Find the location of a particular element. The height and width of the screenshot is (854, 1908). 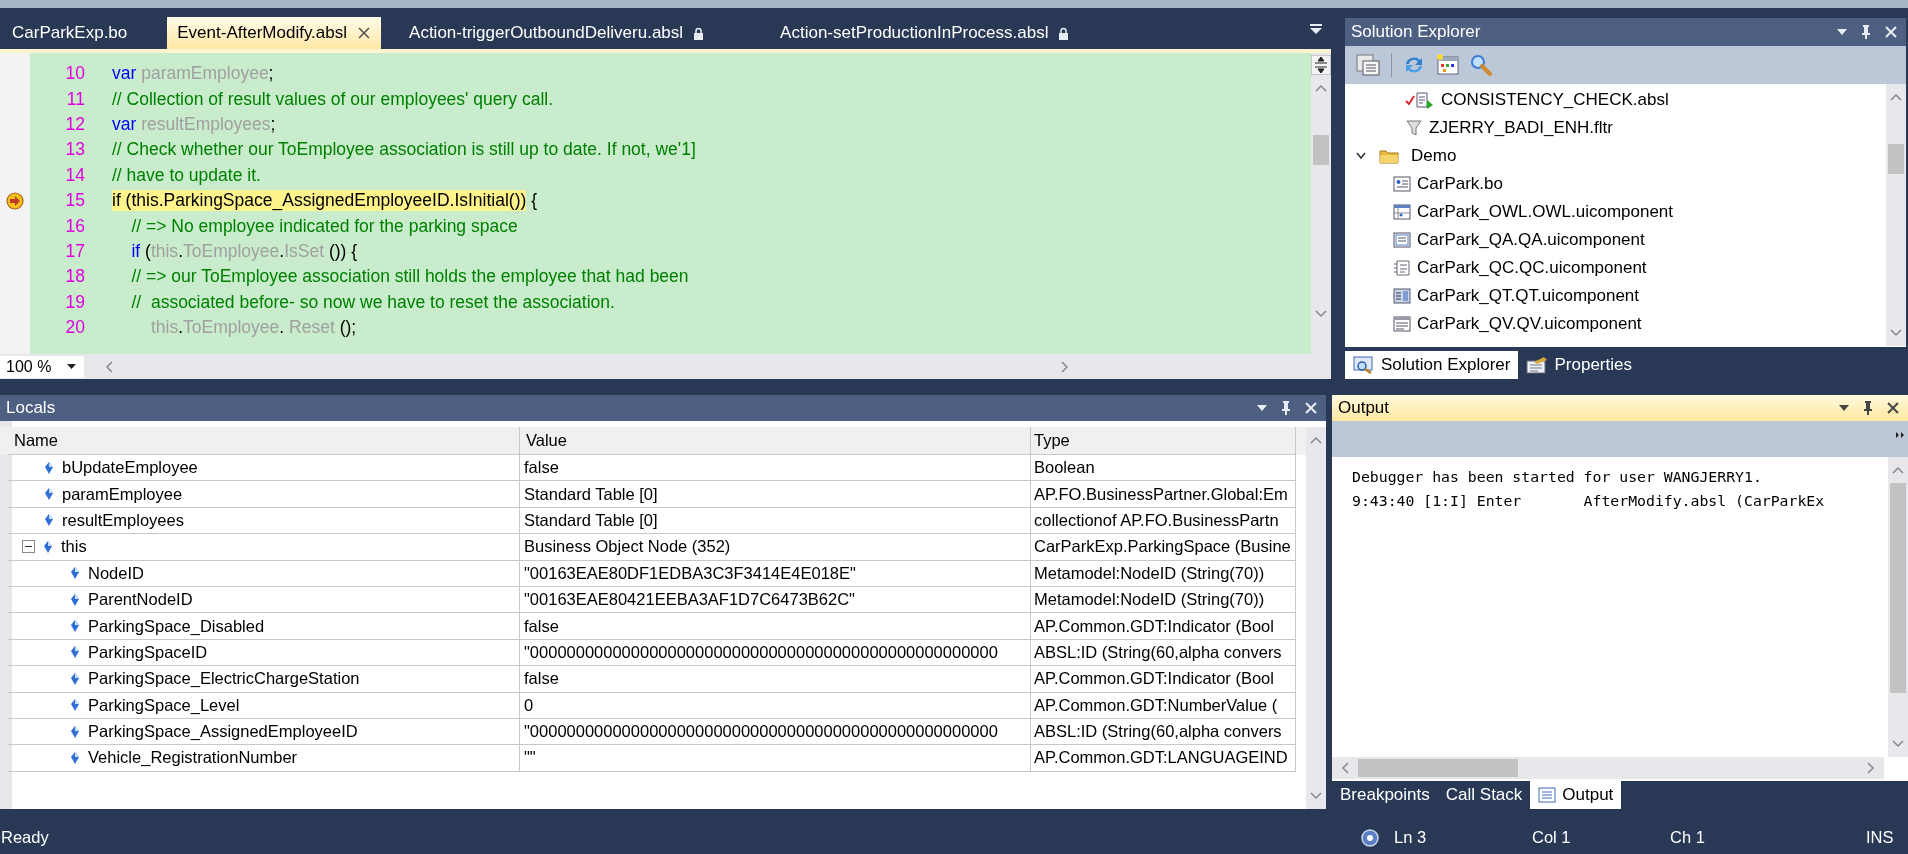

overflow-icon is located at coordinates (1900, 435).